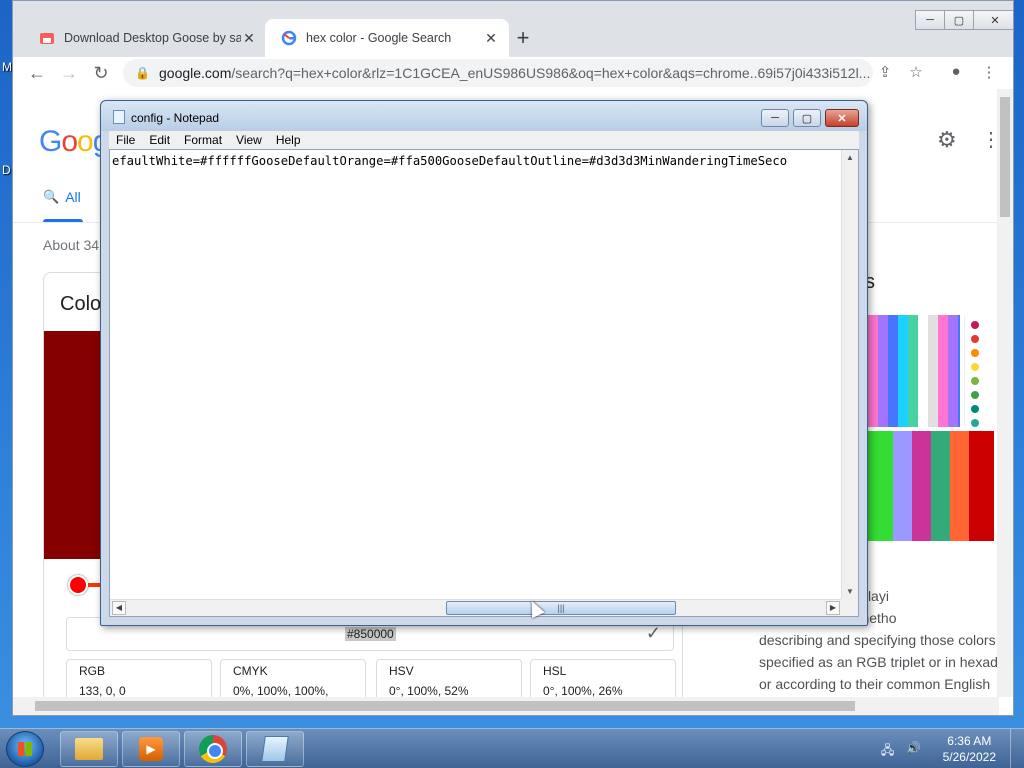 The height and width of the screenshot is (768, 1024). I want to click on notepad-horizontal-scrollbar: ◀ ||| ▶, so click(476, 607).